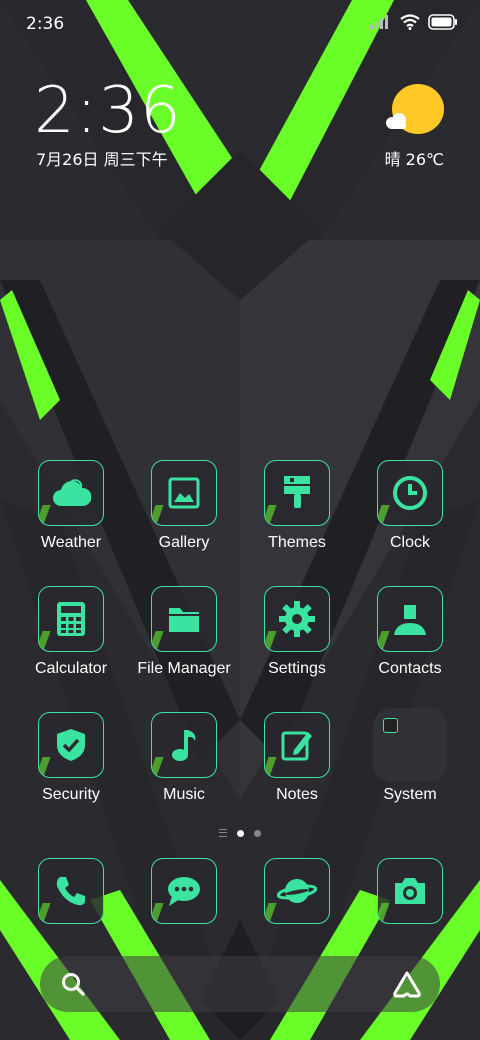 The height and width of the screenshot is (1040, 480). Describe the element at coordinates (45, 24) in the screenshot. I see `status-time: 2:36` at that location.